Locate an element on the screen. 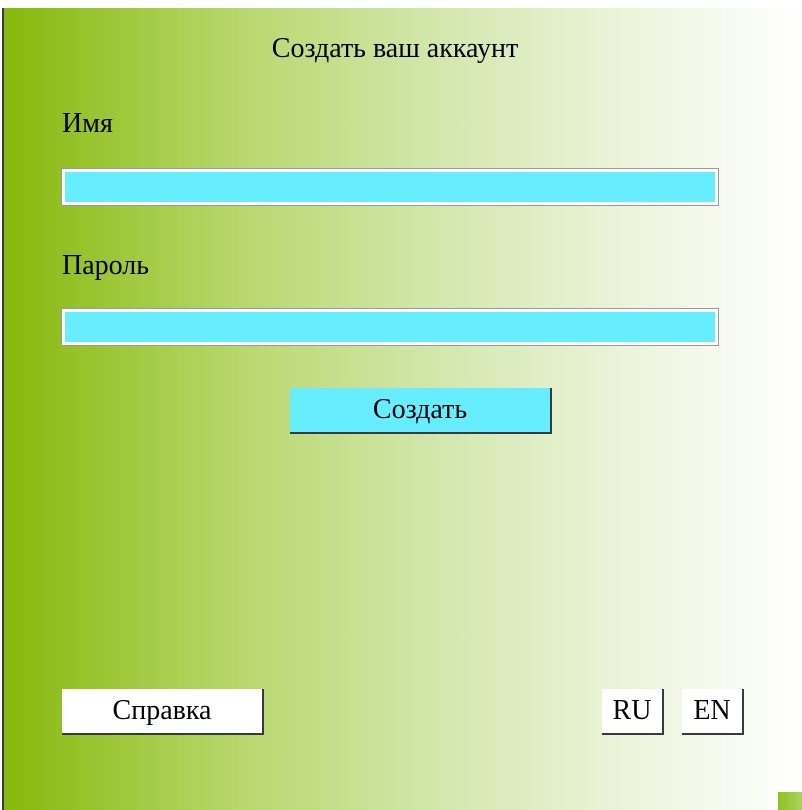  page-title: Создать ваш аккаунт is located at coordinates (395, 48).